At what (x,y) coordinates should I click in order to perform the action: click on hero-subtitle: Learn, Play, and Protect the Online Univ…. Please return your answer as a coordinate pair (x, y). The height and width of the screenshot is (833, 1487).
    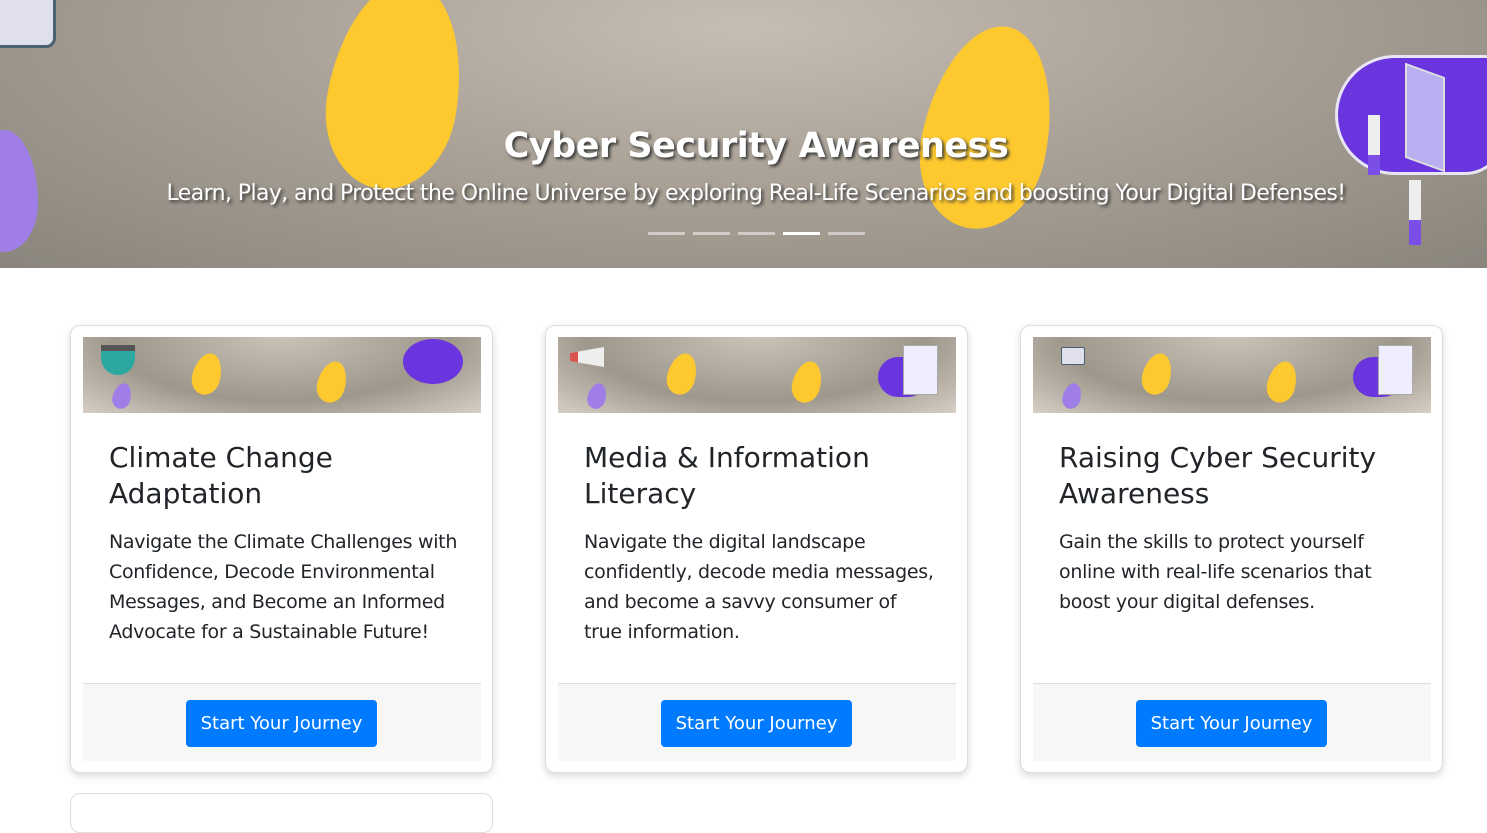
    Looking at the image, I should click on (756, 193).